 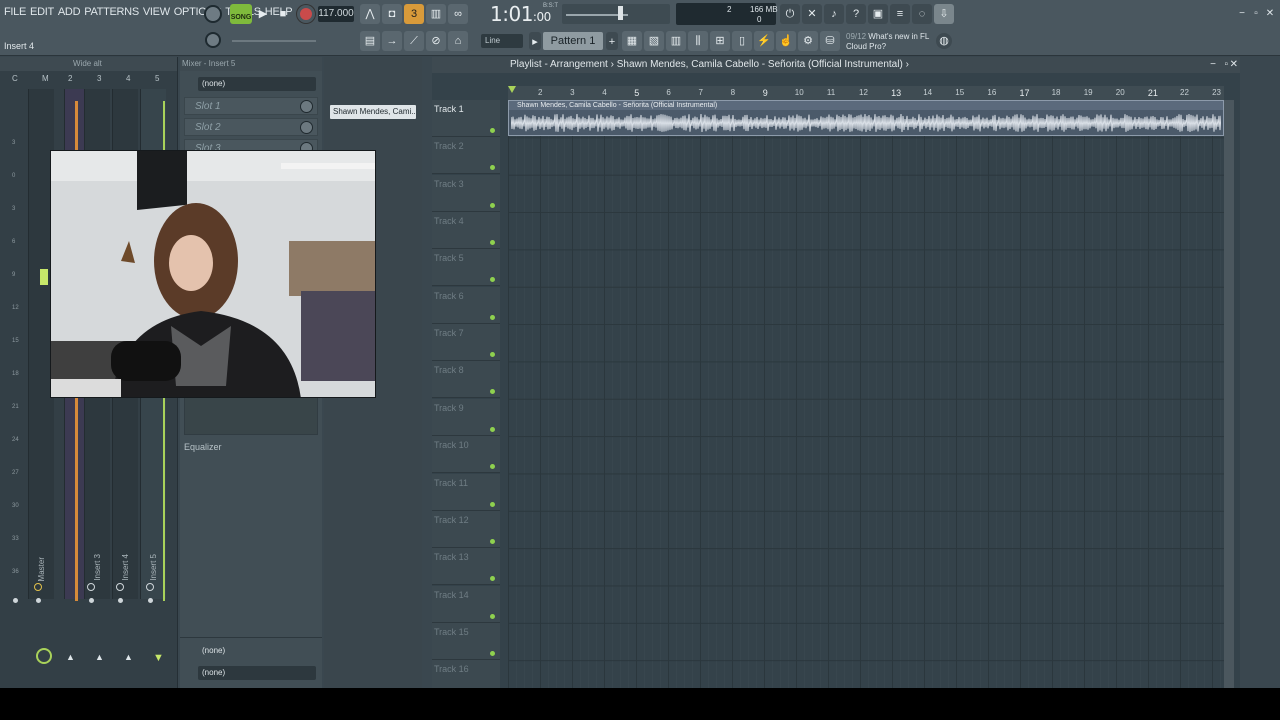 I want to click on power-icon: ⏻, so click(x=790, y=14).